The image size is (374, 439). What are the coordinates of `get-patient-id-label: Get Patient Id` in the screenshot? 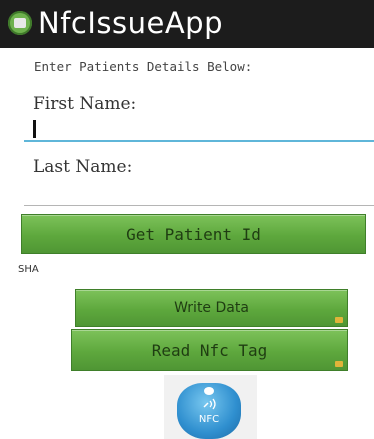 It's located at (193, 234).